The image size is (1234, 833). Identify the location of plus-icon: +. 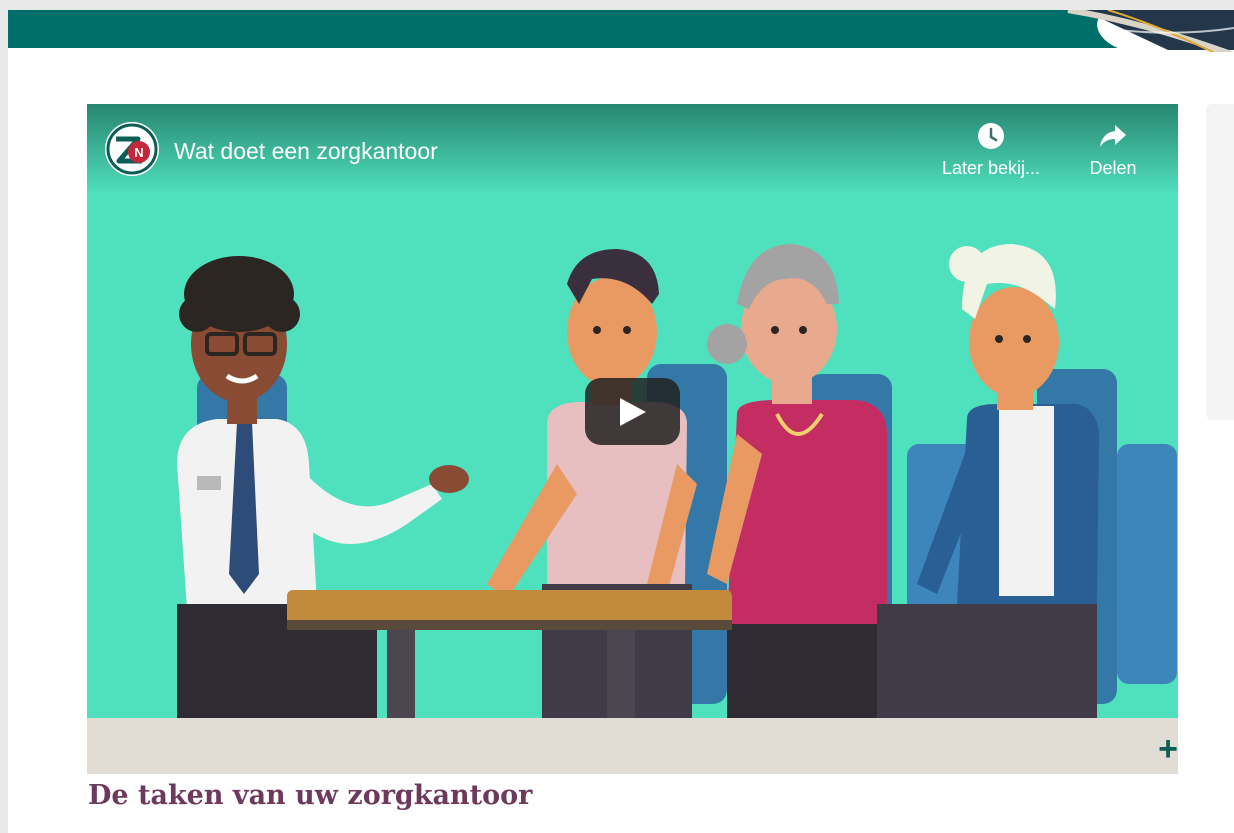
(1168, 749).